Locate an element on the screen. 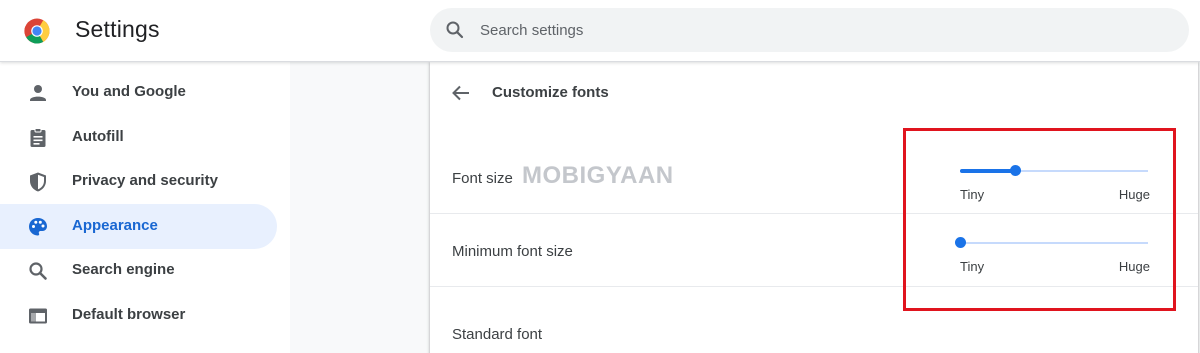 The image size is (1200, 353). sidebar-item-default-browser: Default browser is located at coordinates (138, 315).